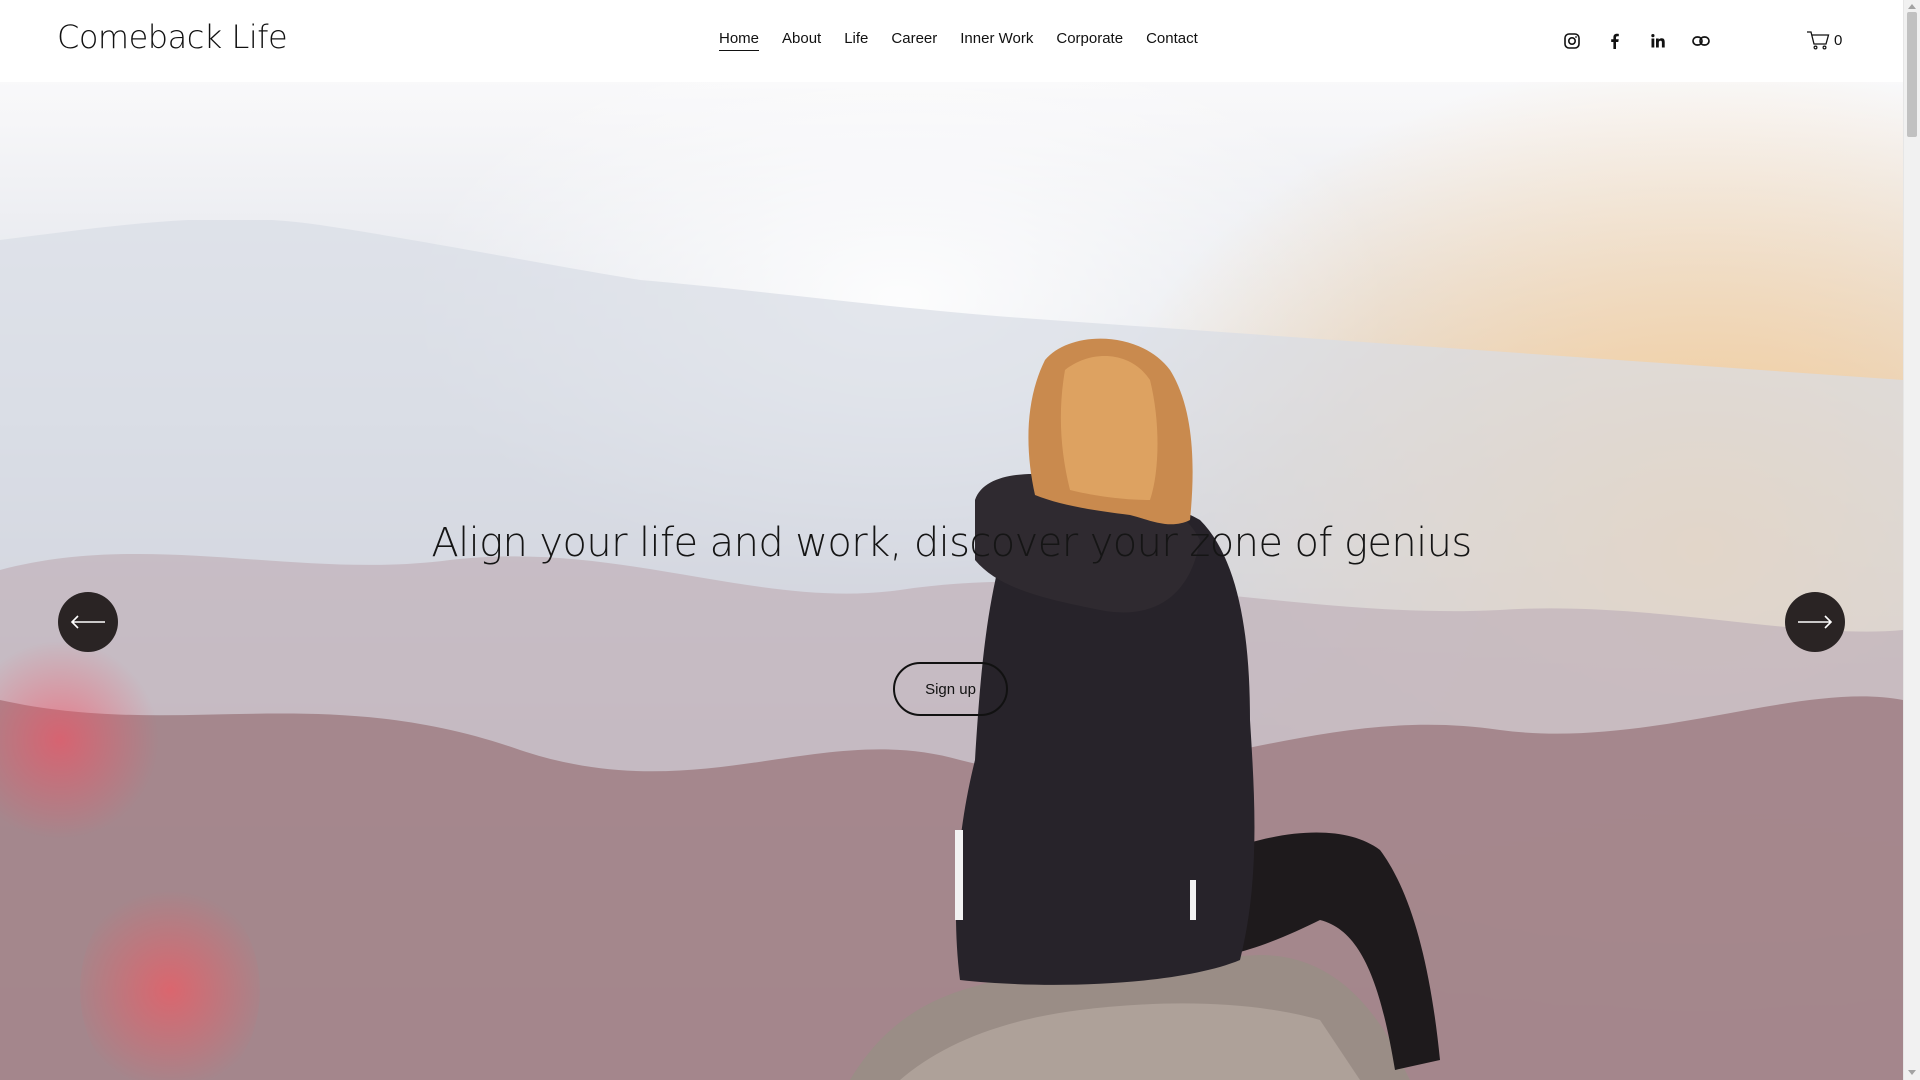 This screenshot has height=1080, width=1920. I want to click on linkedin-icon, so click(1658, 41).